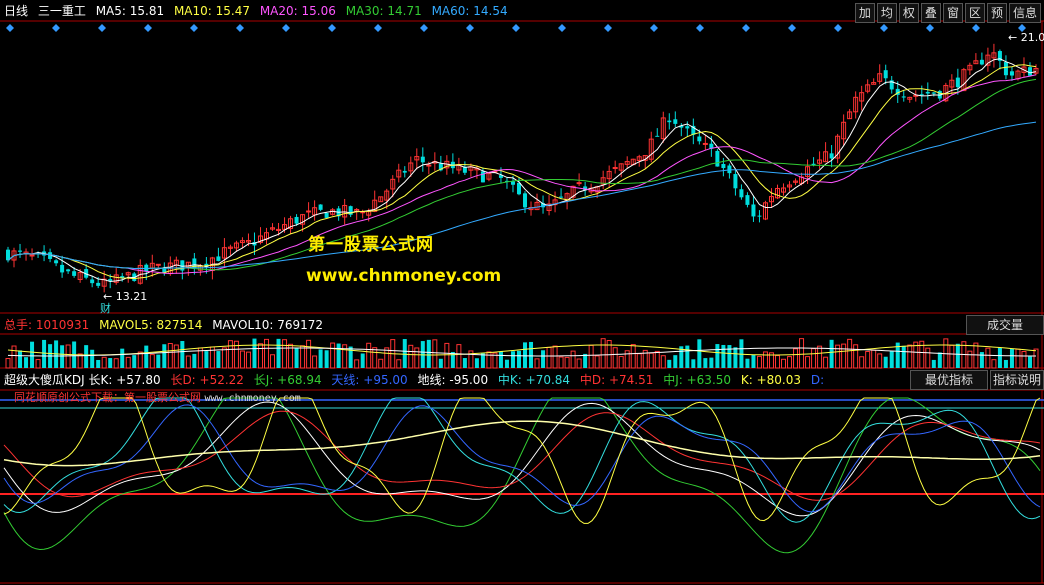  What do you see at coordinates (105, 308) in the screenshot?
I see `finance-event-icon: 财` at bounding box center [105, 308].